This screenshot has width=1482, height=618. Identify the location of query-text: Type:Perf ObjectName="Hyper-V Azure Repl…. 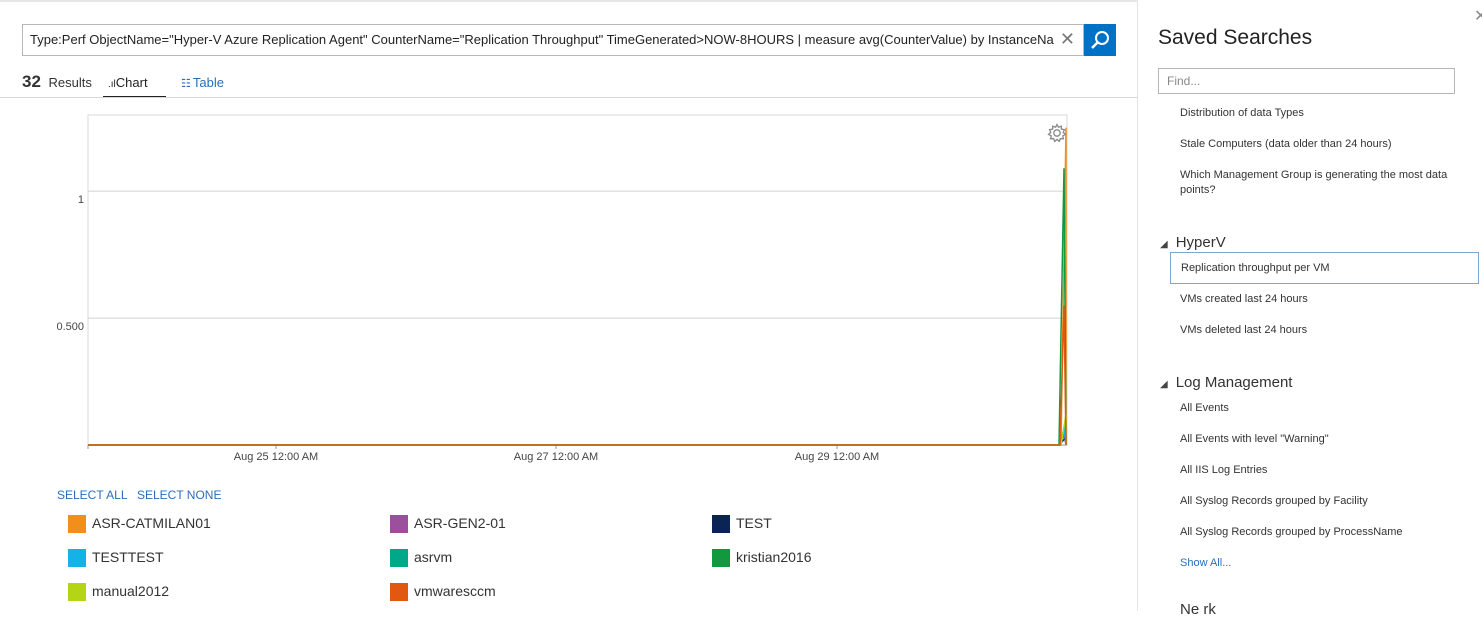
(542, 39).